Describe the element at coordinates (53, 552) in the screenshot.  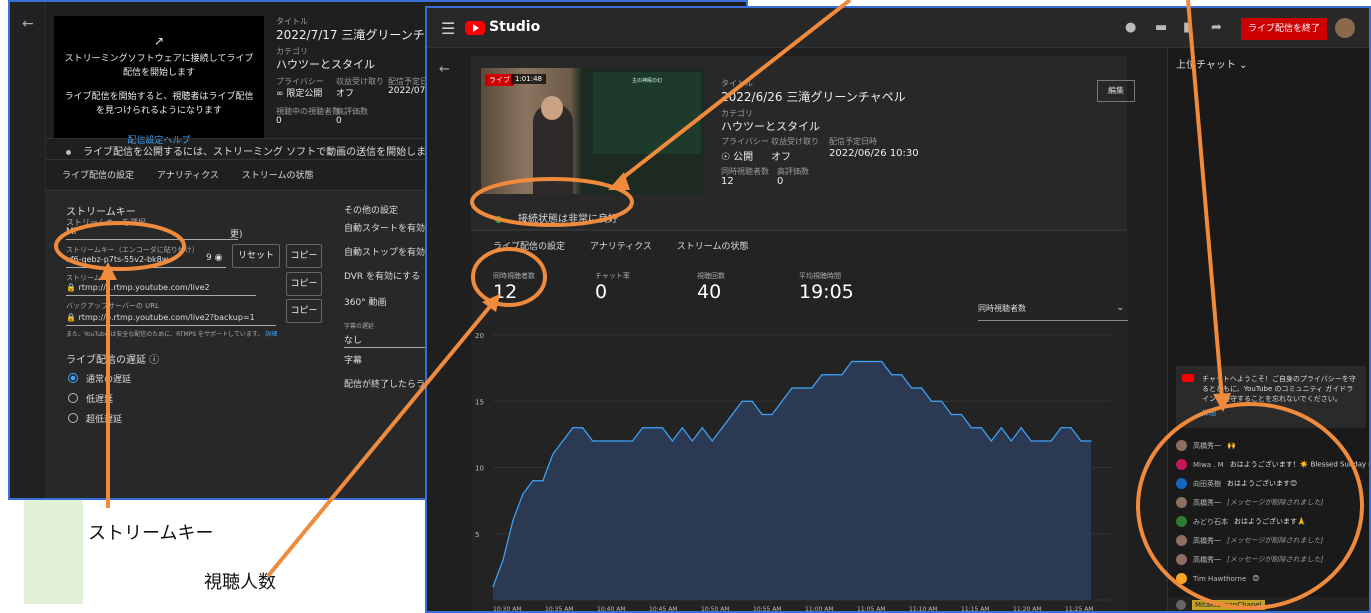
I see `slide-side-panel` at that location.